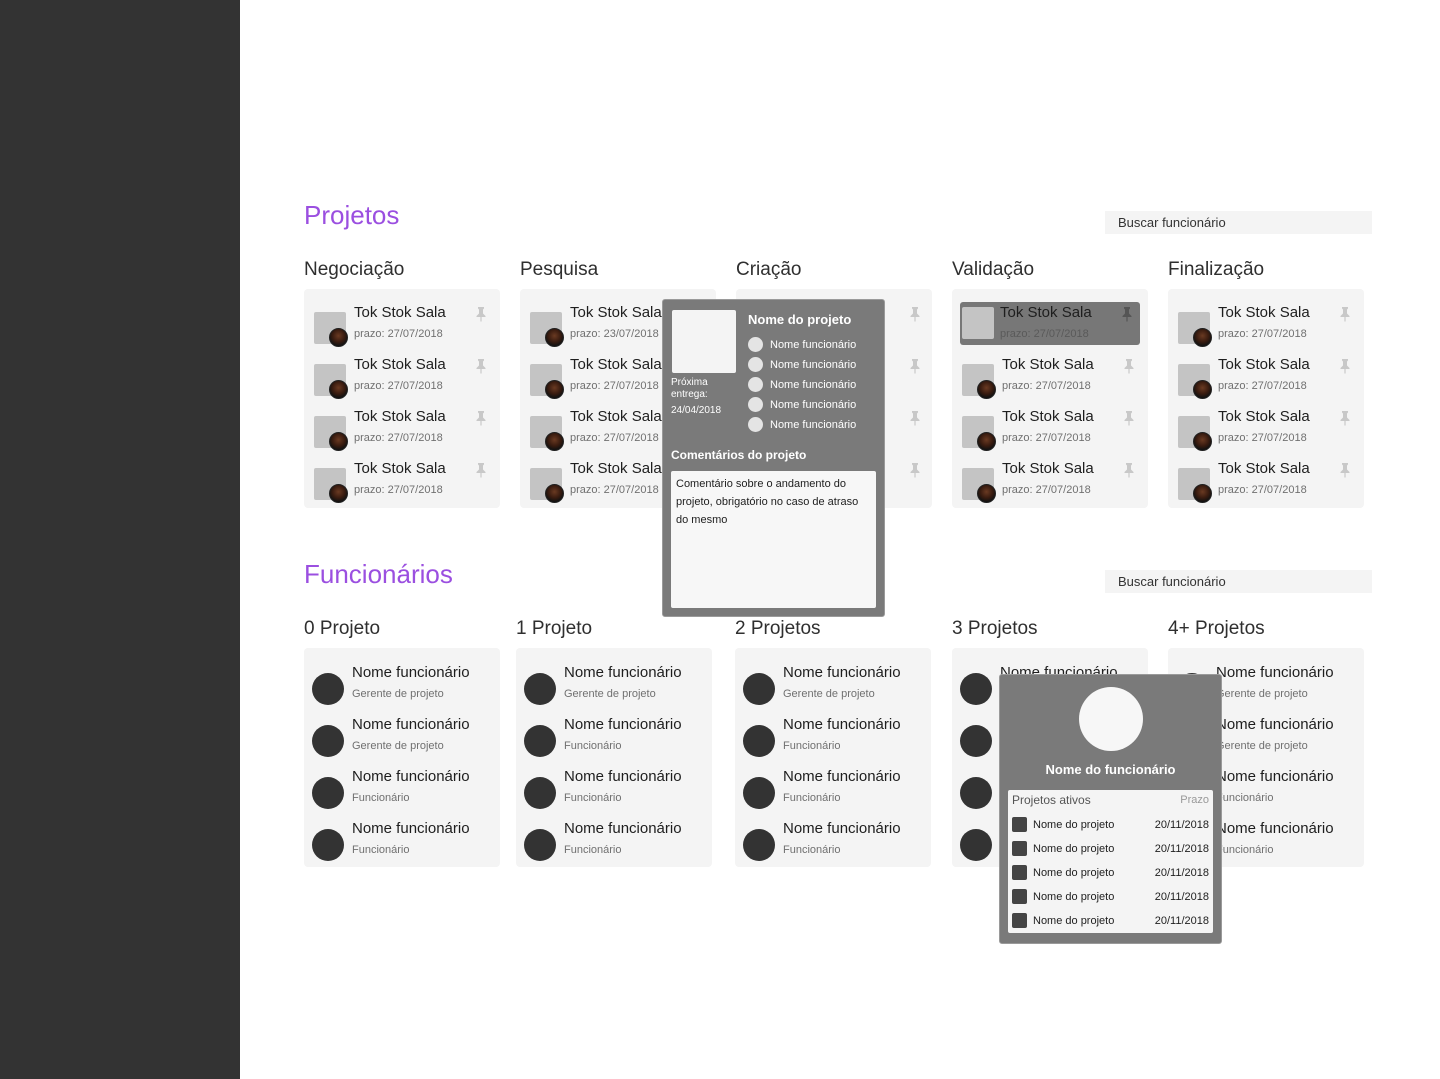 This screenshot has height=1079, width=1440. I want to click on employees-search-input: Buscar funcionário, so click(1238, 581).